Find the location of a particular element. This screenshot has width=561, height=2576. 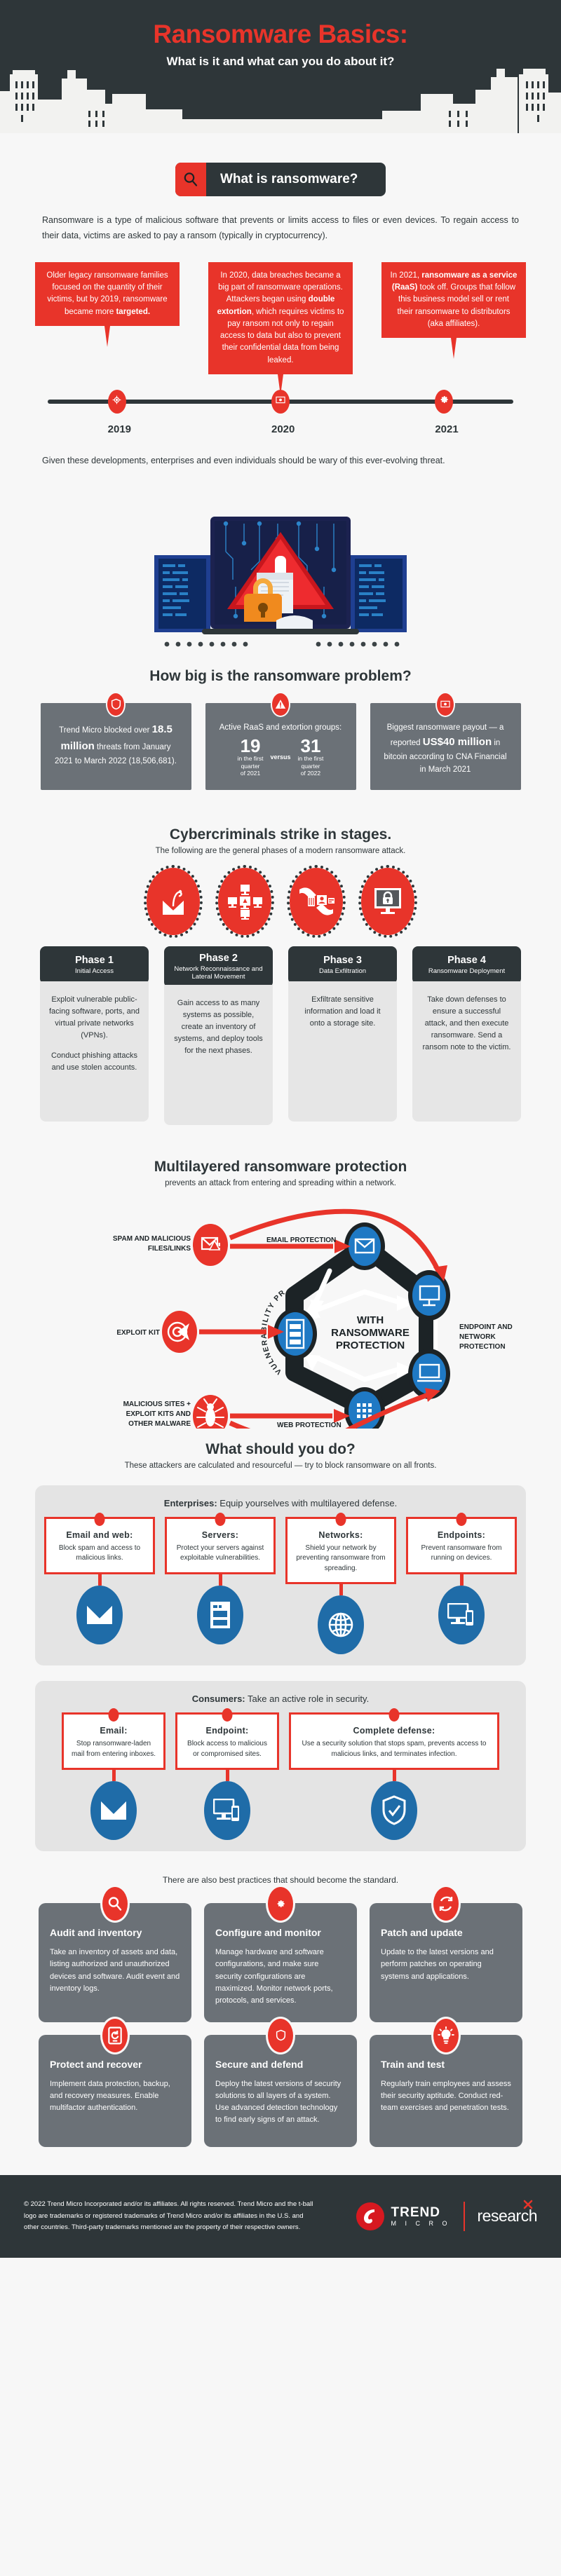

what-is-banner-label: What is ransomware? is located at coordinates (289, 179).